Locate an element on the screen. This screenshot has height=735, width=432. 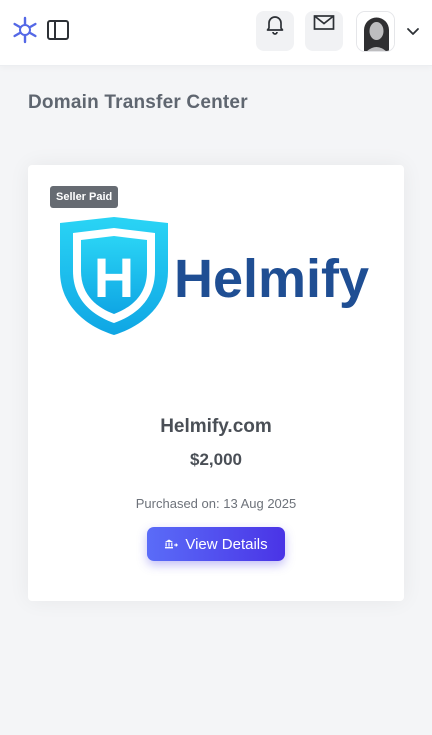
domain-logo: H Helmify is located at coordinates (214, 276).